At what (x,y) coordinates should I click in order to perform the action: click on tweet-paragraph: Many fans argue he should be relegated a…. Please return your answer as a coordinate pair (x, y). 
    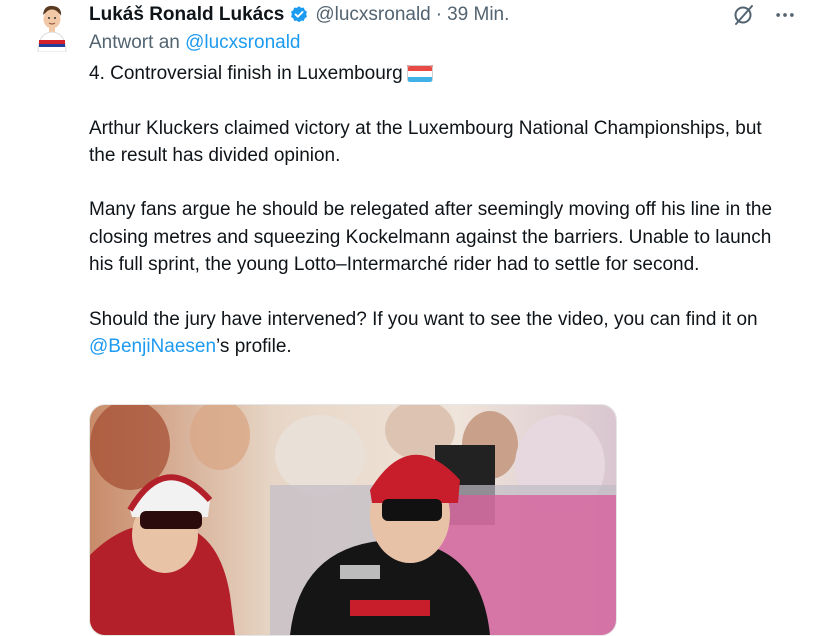
    Looking at the image, I should click on (431, 237).